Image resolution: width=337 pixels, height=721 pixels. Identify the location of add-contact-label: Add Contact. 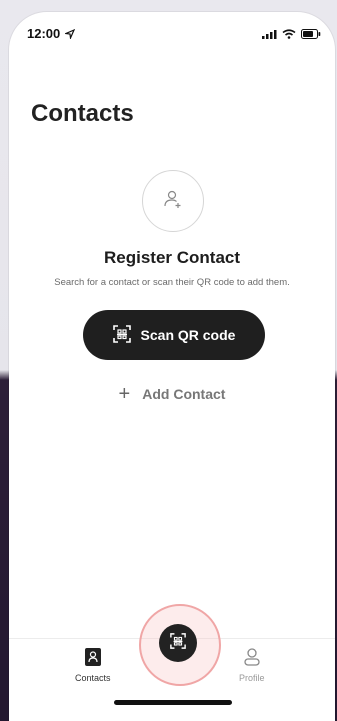
(184, 394).